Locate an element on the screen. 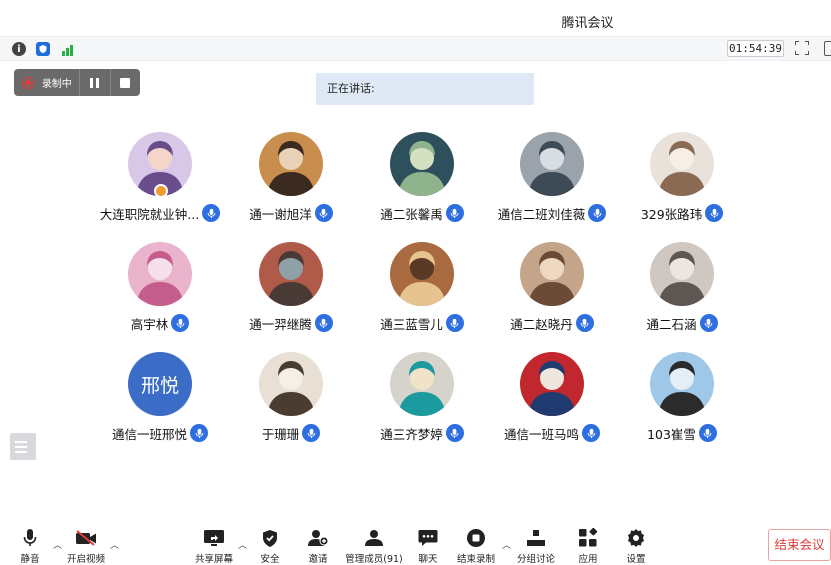  participant-tile: 邢悦通信一班邢悦 is located at coordinates (160, 402).